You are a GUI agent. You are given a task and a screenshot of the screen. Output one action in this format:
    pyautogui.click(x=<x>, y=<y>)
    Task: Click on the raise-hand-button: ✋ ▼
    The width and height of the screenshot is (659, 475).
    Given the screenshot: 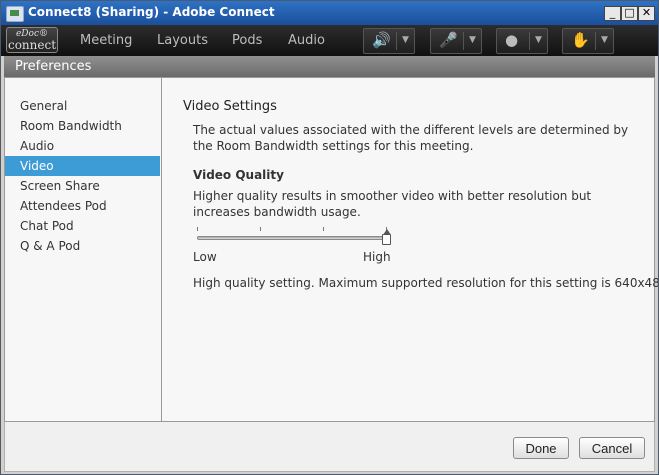 What is the action you would take?
    pyautogui.click(x=588, y=41)
    